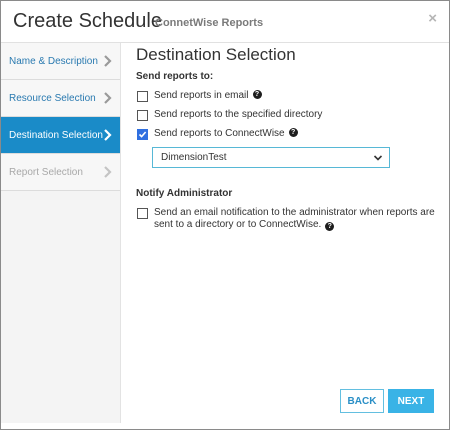 The image size is (450, 430). I want to click on dialog-subtitle: ConnetWise Reports, so click(209, 23).